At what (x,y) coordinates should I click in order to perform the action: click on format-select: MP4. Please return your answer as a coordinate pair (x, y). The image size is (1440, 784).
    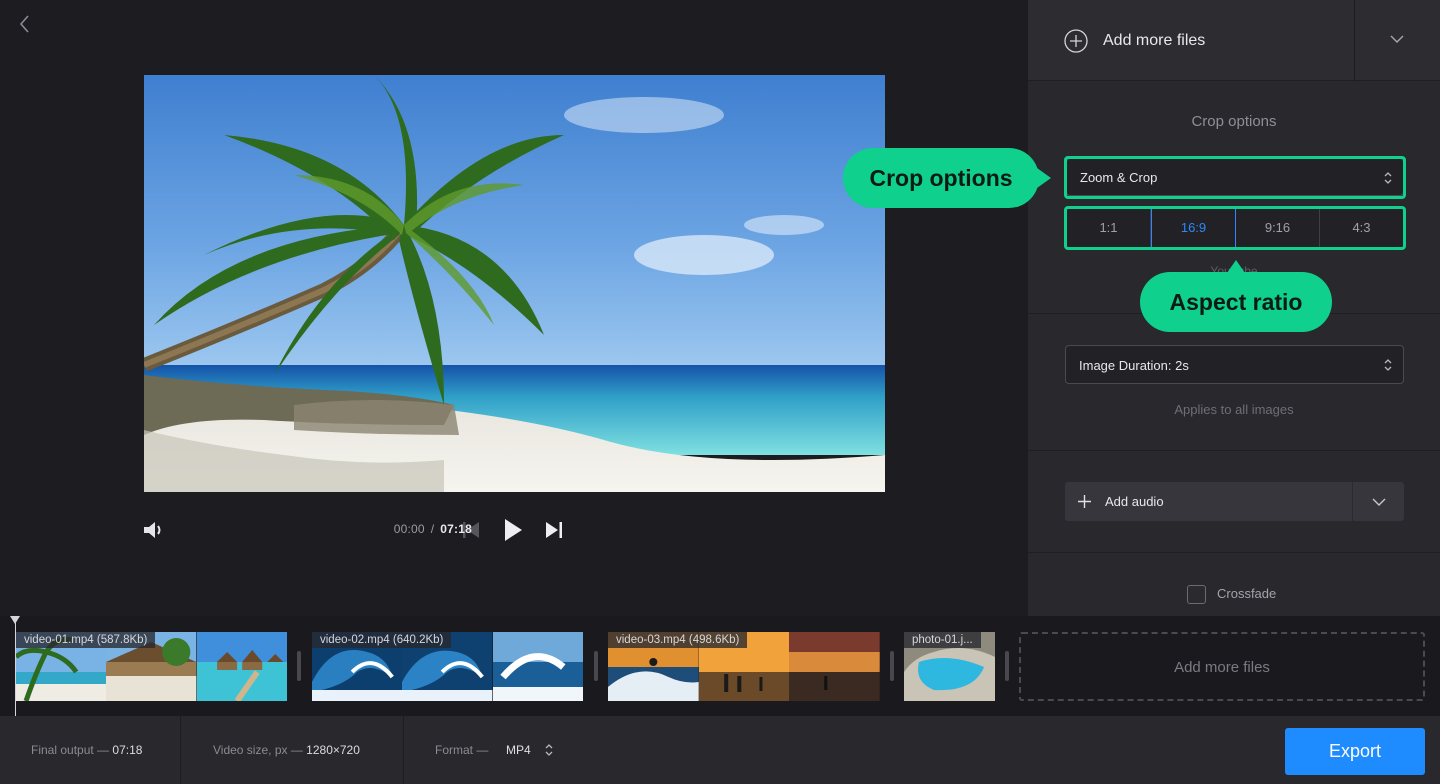
    Looking at the image, I should click on (534, 750).